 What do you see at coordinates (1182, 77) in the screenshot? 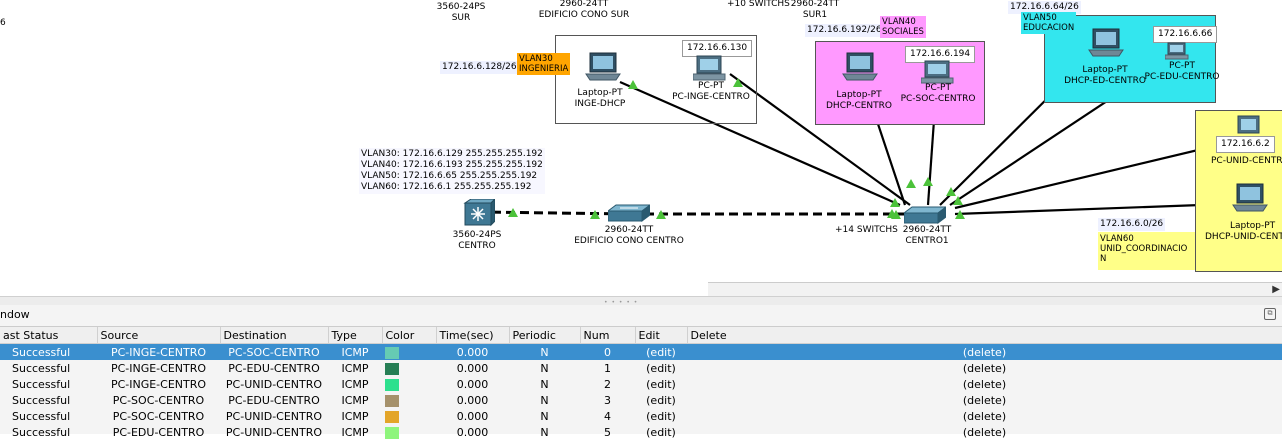
I see `edu-pc-name: PC-EDU-CENTRO` at bounding box center [1182, 77].